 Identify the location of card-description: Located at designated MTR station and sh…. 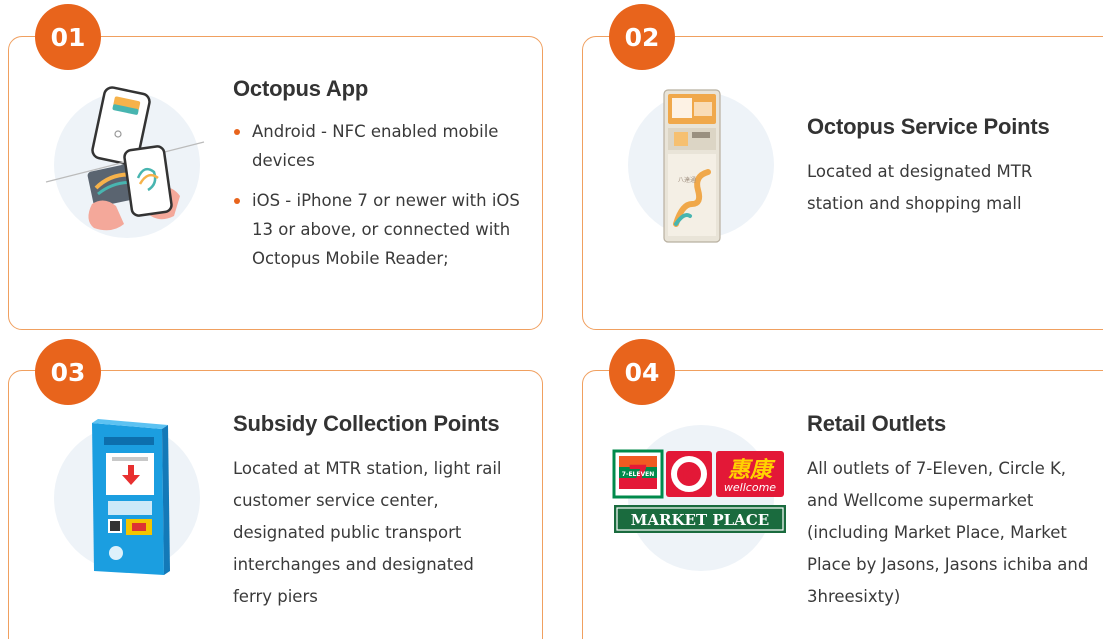
(920, 187).